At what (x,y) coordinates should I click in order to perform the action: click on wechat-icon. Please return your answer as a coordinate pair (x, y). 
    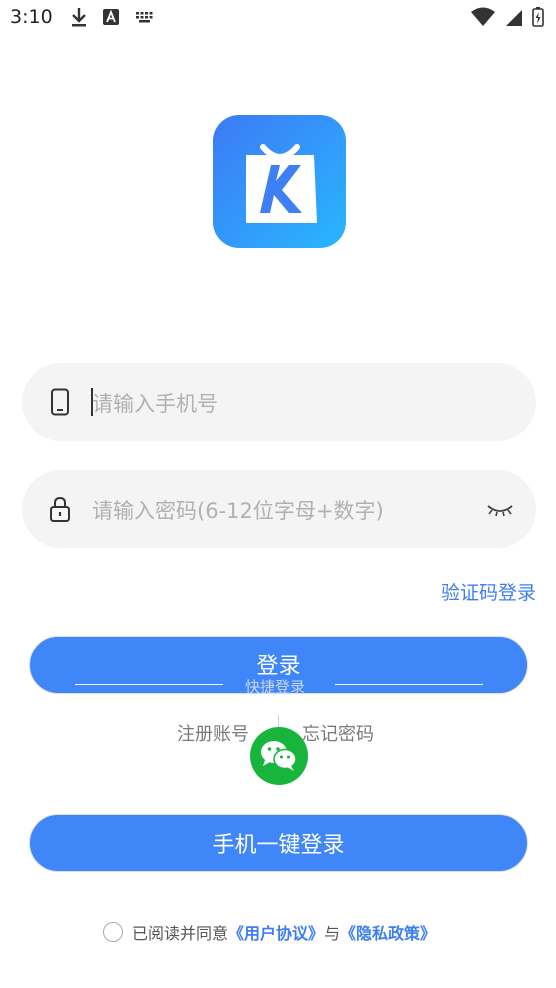
    Looking at the image, I should click on (279, 756).